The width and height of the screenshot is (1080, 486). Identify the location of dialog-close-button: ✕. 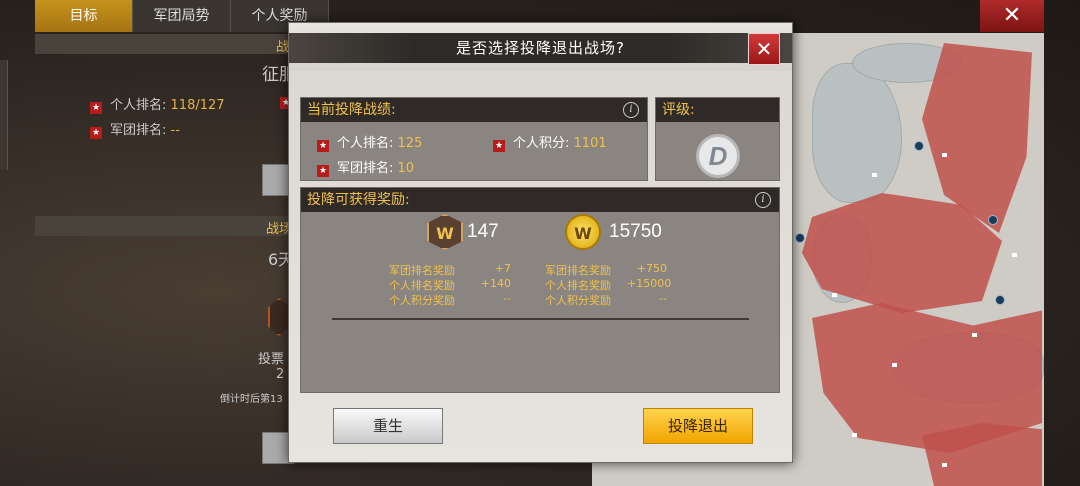
(764, 49).